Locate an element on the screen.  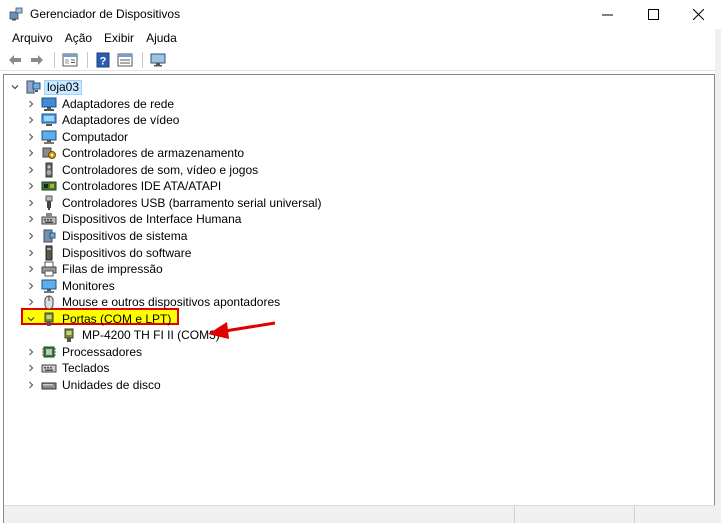
tree-category-0: Adaptadores de rede is located at coordinates (100, 104).